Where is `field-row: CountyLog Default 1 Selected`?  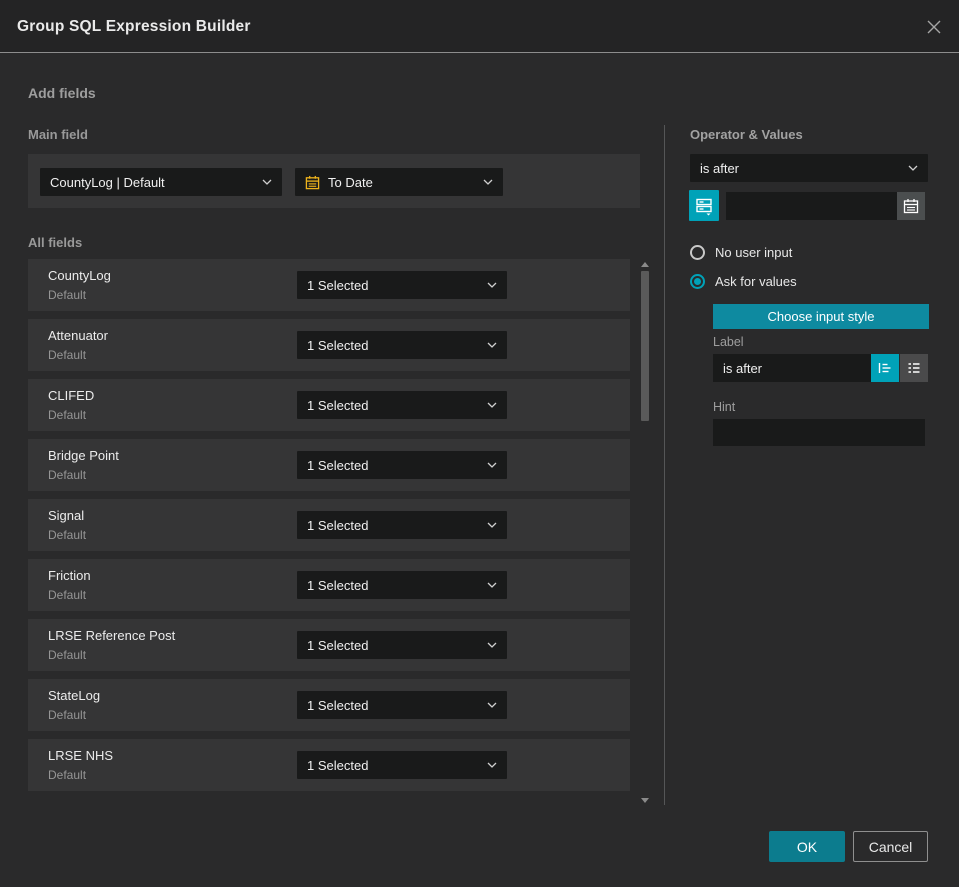 field-row: CountyLog Default 1 Selected is located at coordinates (329, 285).